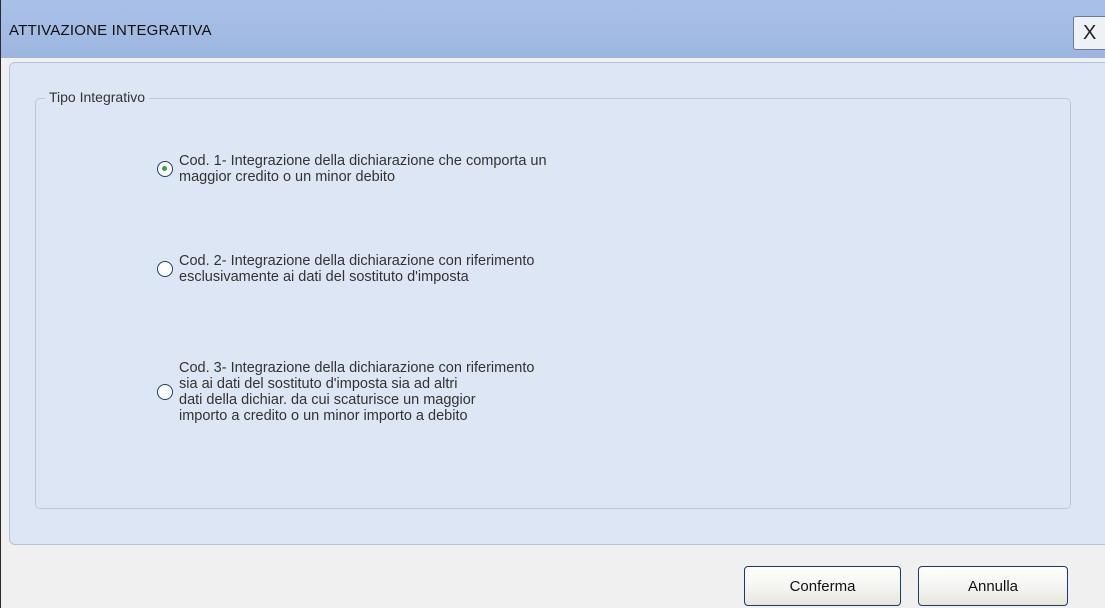  I want to click on option-cod-1-line-2: maggior credito o un minor debito, so click(287, 177).